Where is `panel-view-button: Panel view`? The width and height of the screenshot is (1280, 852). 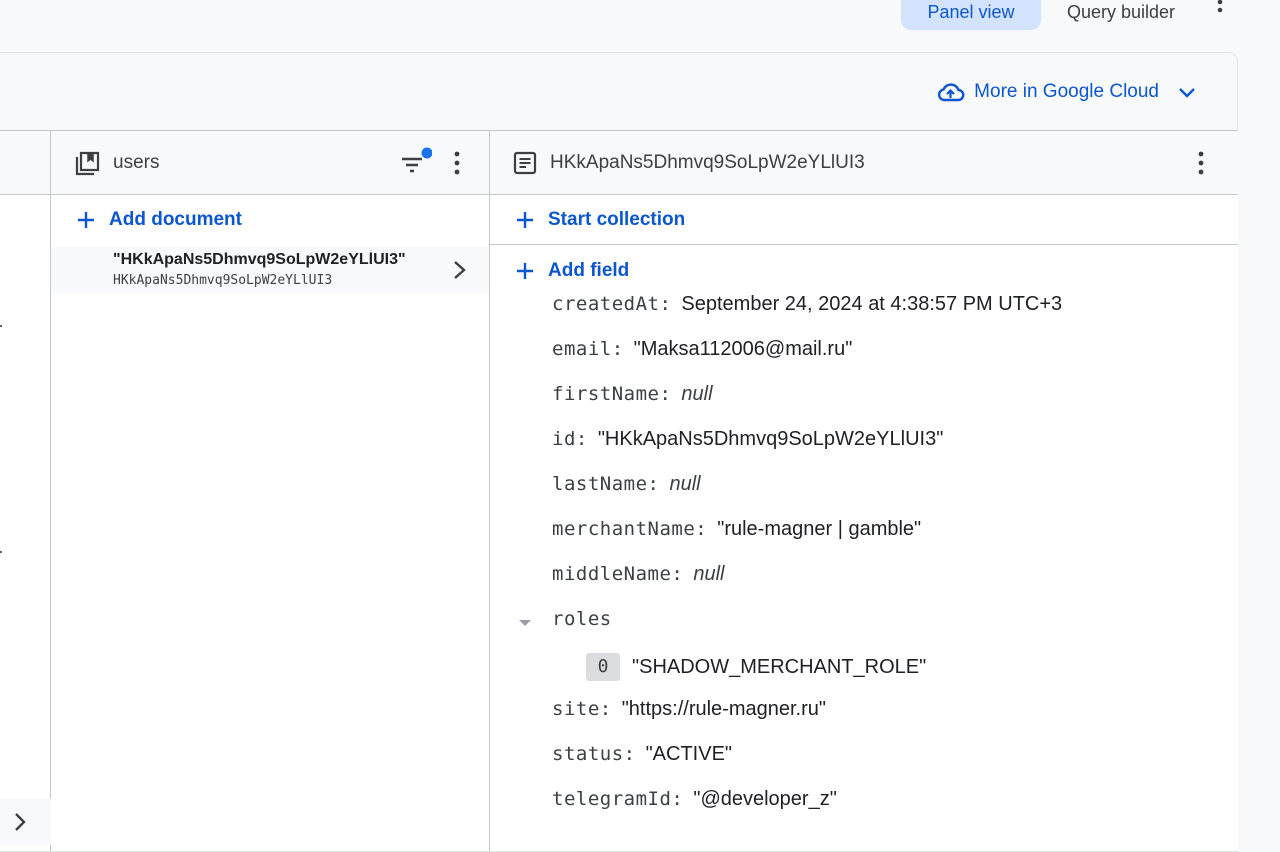
panel-view-button: Panel view is located at coordinates (971, 15).